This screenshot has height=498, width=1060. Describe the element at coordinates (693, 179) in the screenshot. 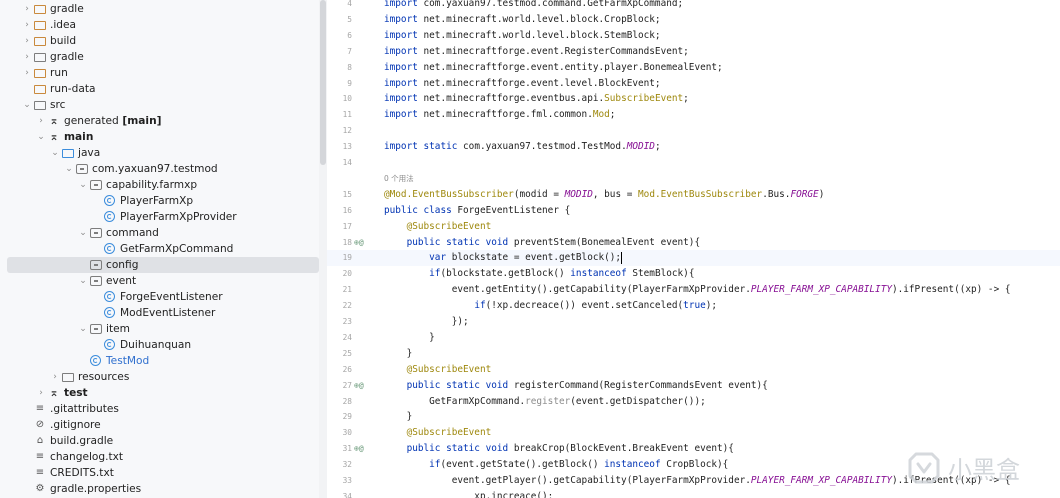

I see `code-line: 0 个用法` at that location.